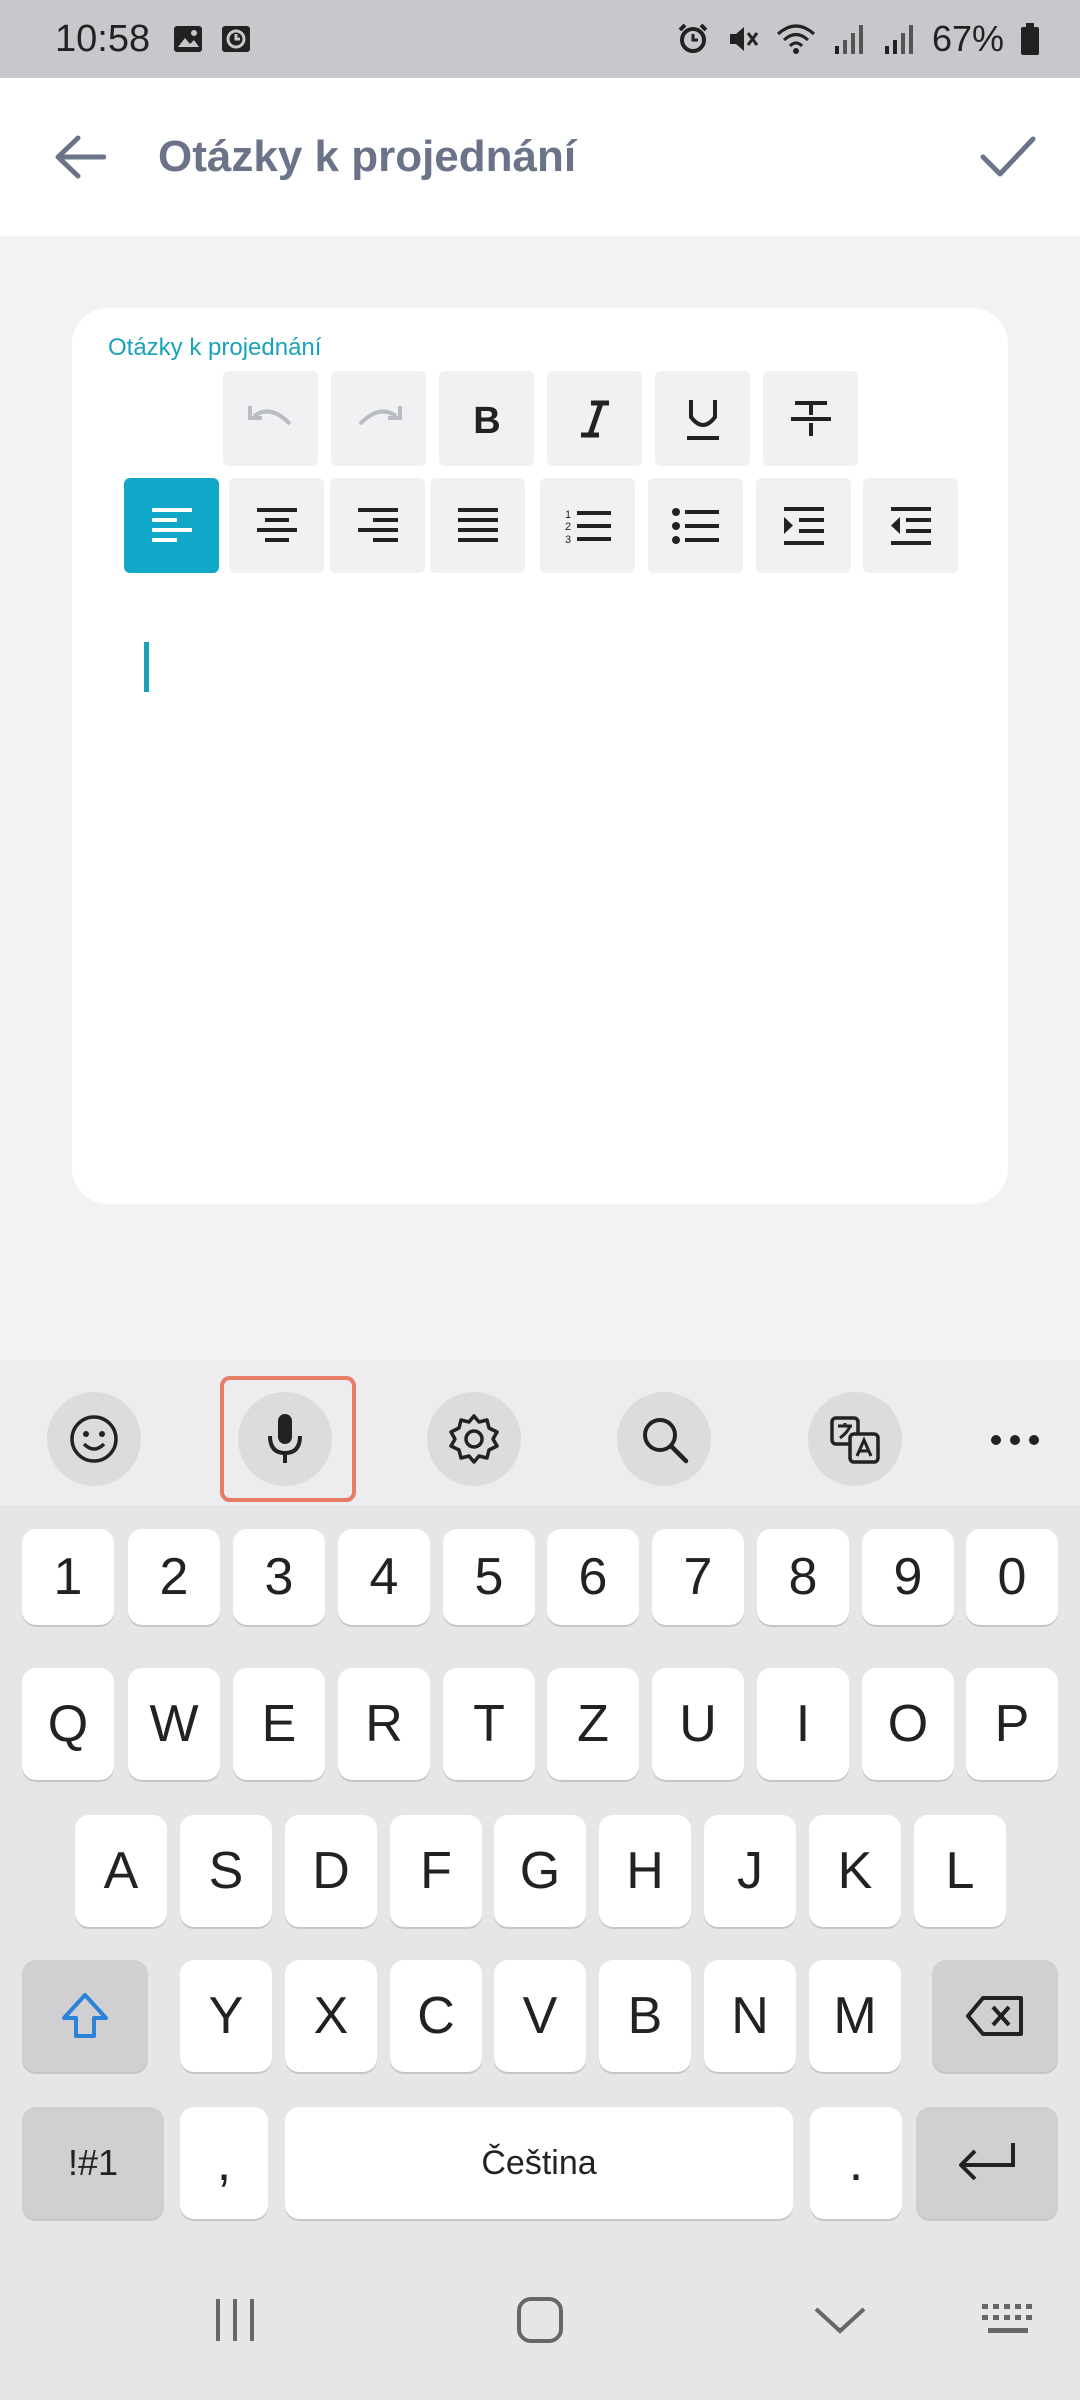  I want to click on mute-icon, so click(744, 39).